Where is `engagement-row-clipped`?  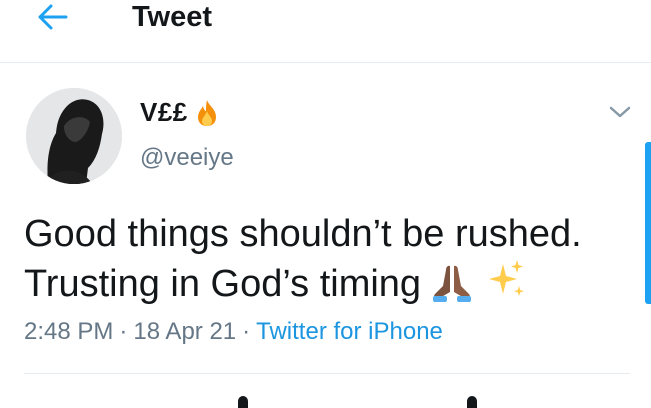
engagement-row-clipped is located at coordinates (325, 402).